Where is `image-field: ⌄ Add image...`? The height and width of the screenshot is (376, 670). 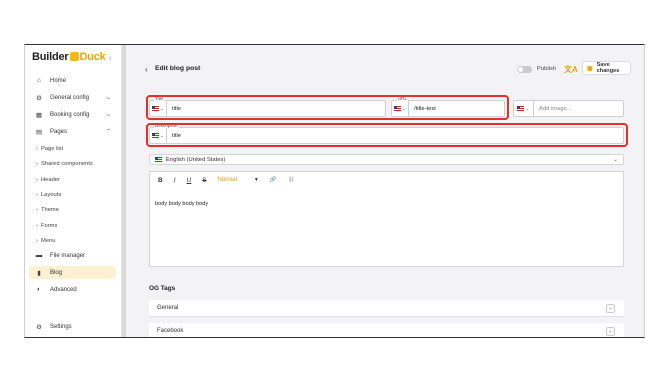 image-field: ⌄ Add image... is located at coordinates (568, 108).